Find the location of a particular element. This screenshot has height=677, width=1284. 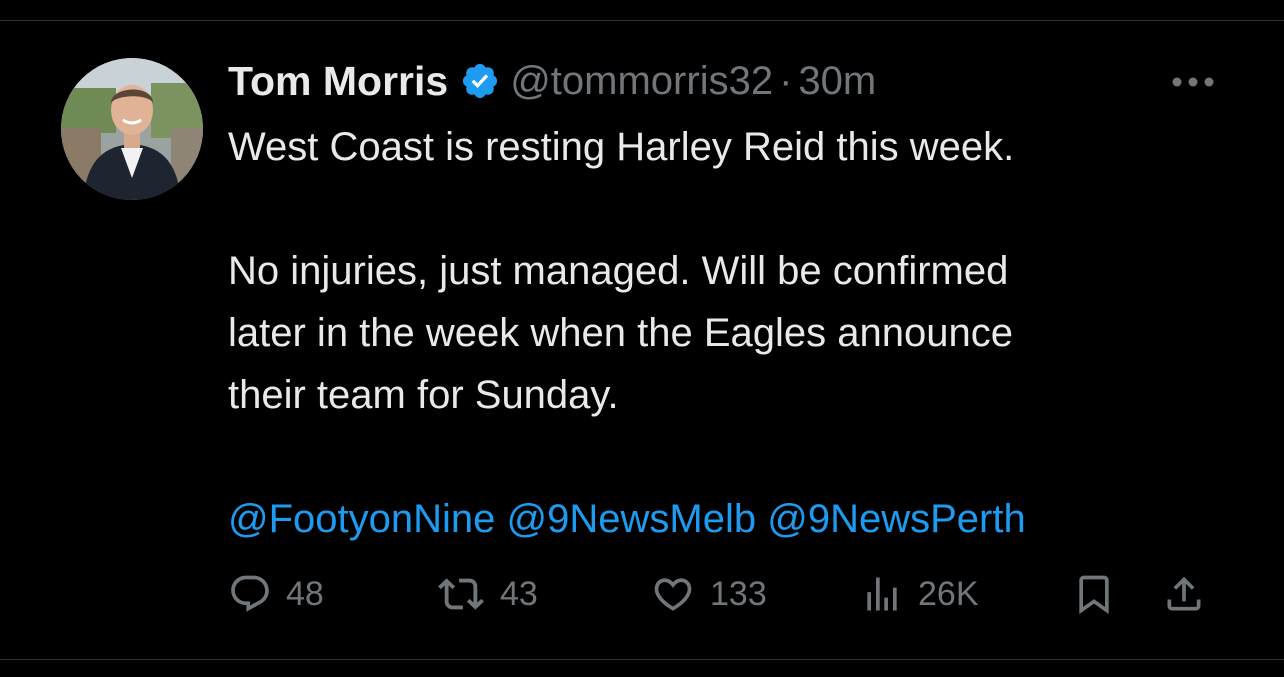

author-display-name: Tom Morris is located at coordinates (338, 81).